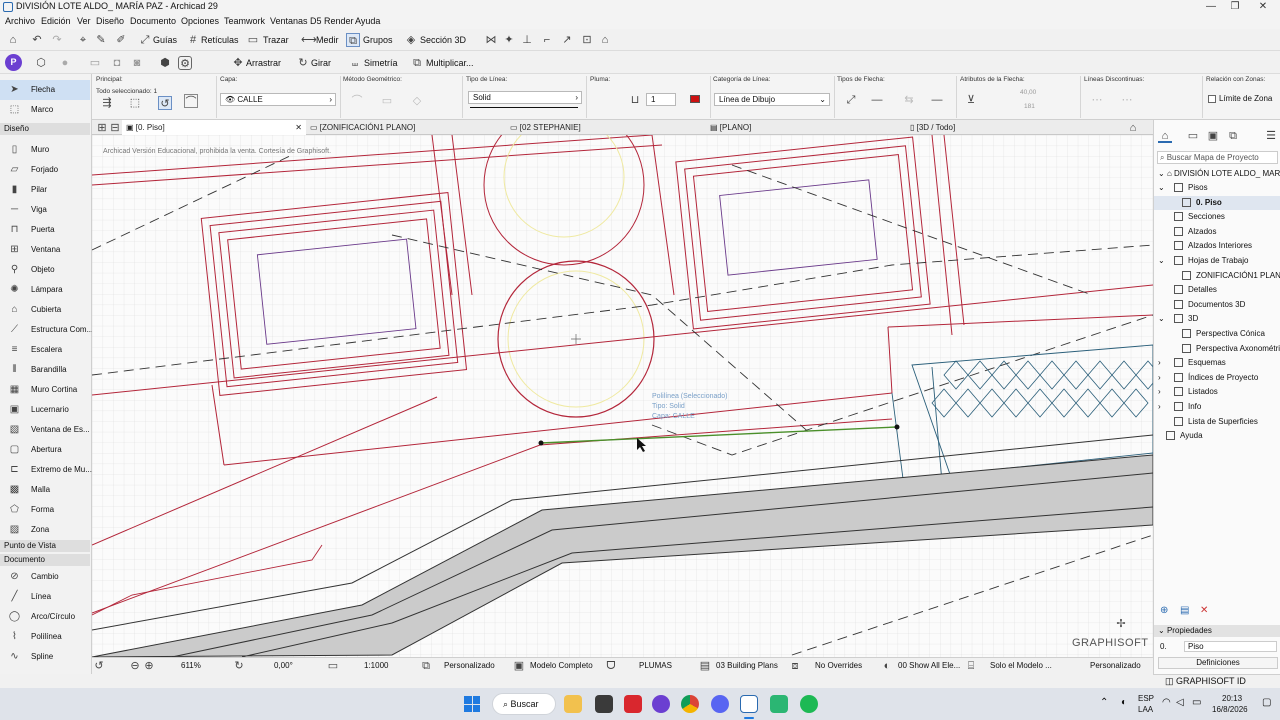  Describe the element at coordinates (45, 450) in the screenshot. I see `tool-opening: ▢ Abertura` at that location.